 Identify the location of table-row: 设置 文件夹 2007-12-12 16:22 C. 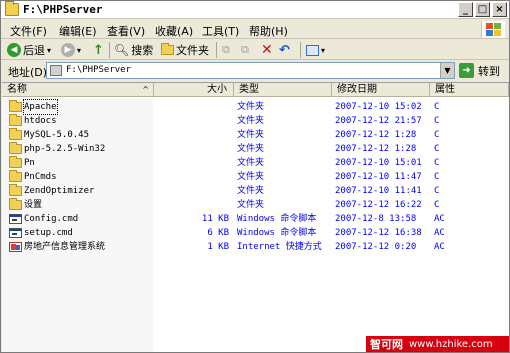
(255, 205).